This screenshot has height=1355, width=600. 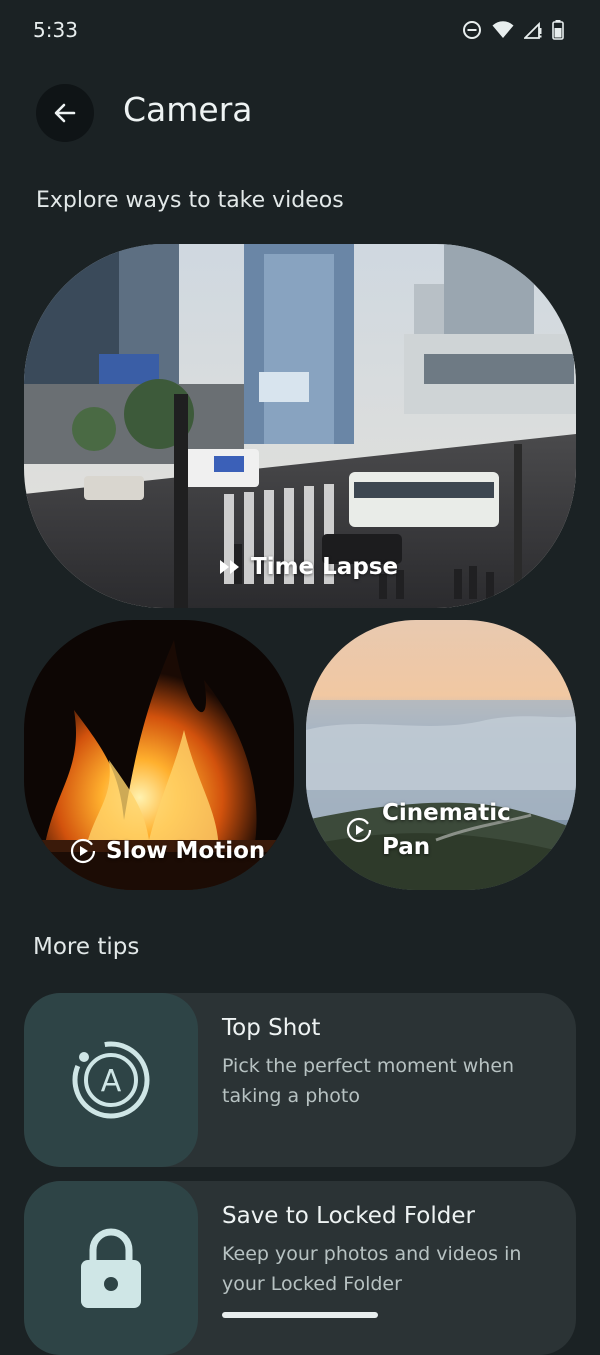 I want to click on status-time: 5:33, so click(x=55, y=30).